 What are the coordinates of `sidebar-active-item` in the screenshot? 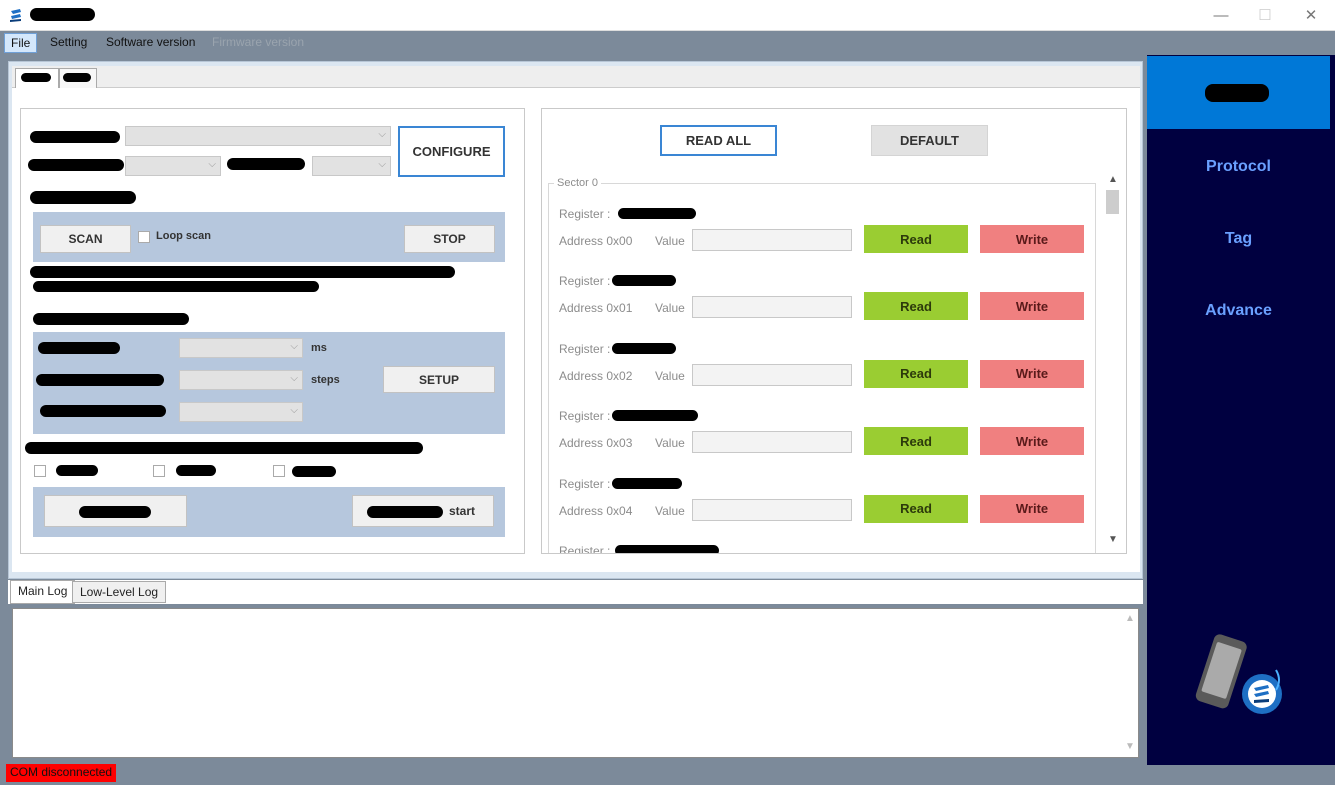 It's located at (1238, 92).